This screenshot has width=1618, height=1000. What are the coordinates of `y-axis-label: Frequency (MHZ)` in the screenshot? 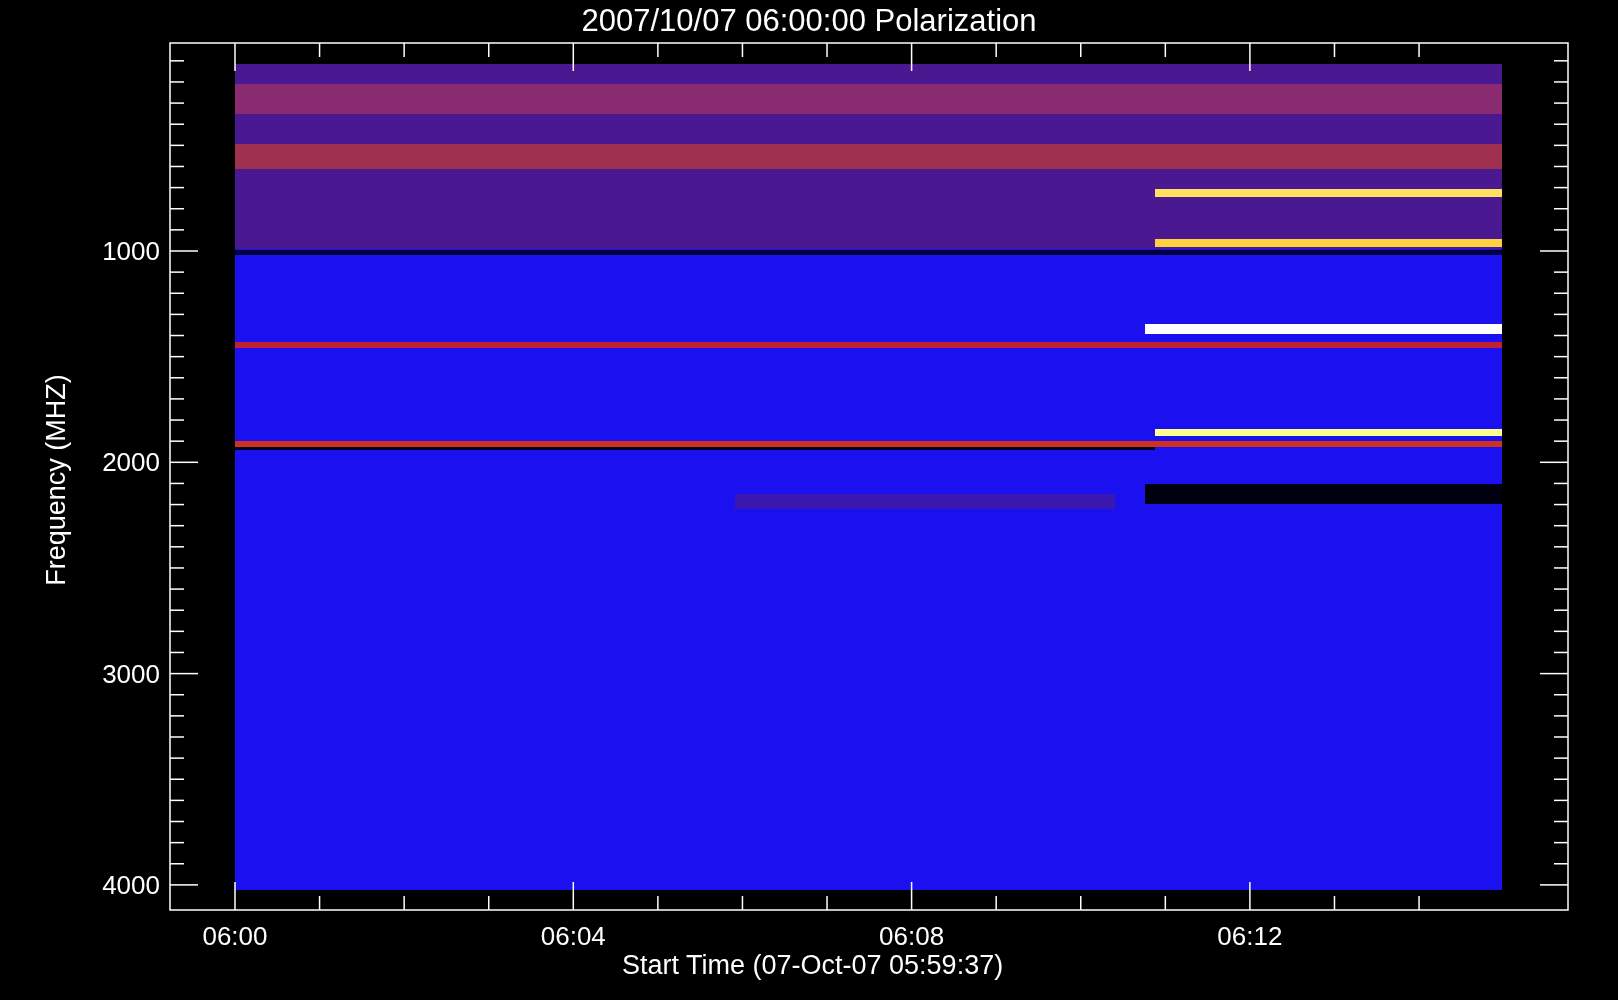 It's located at (56, 480).